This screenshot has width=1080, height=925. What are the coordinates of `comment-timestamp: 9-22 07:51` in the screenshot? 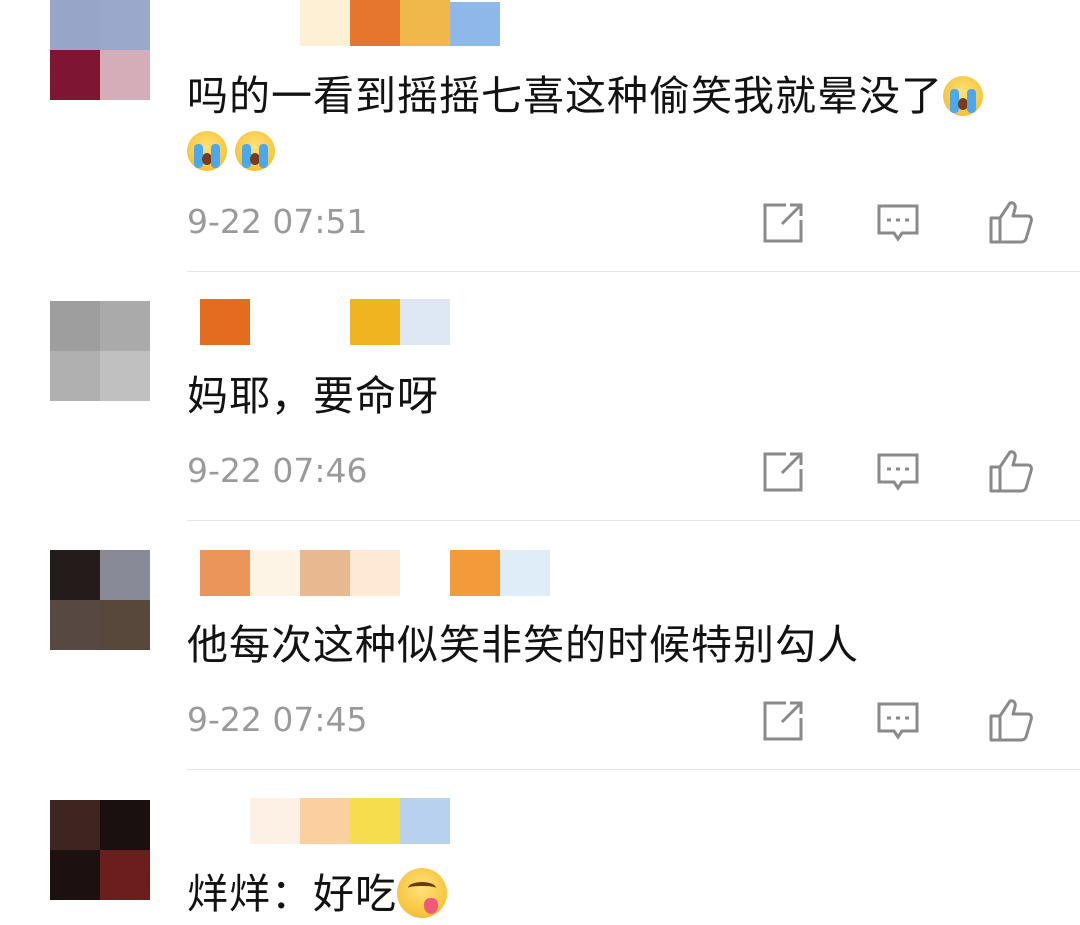 It's located at (277, 221).